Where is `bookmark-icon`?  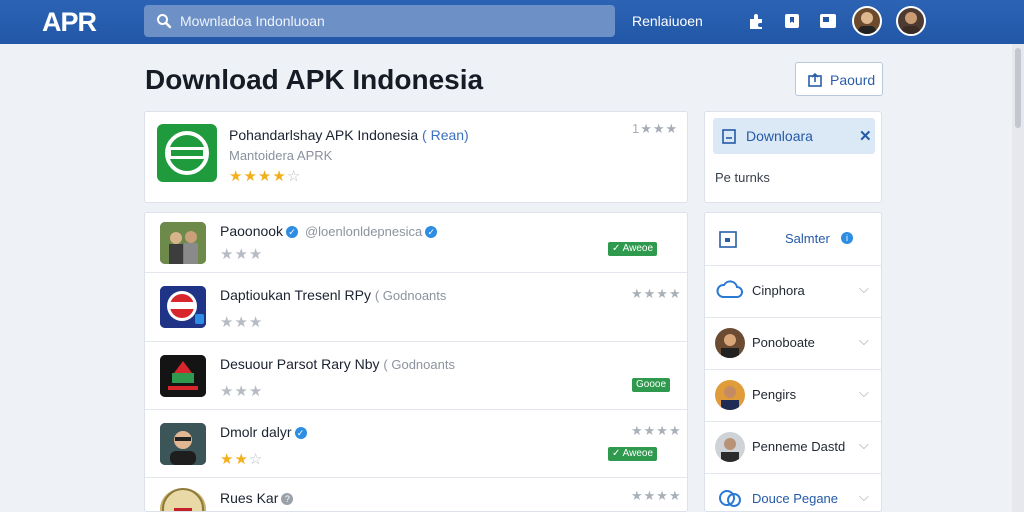 bookmark-icon is located at coordinates (792, 21).